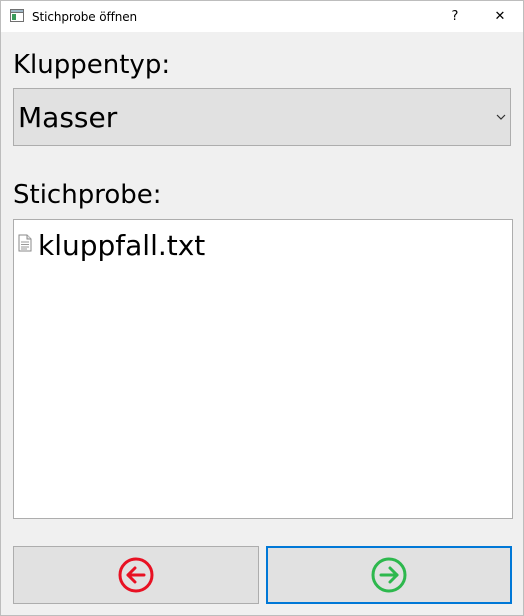  I want to click on title-bar: Stichprobe öffnen ? ✕, so click(262, 16).